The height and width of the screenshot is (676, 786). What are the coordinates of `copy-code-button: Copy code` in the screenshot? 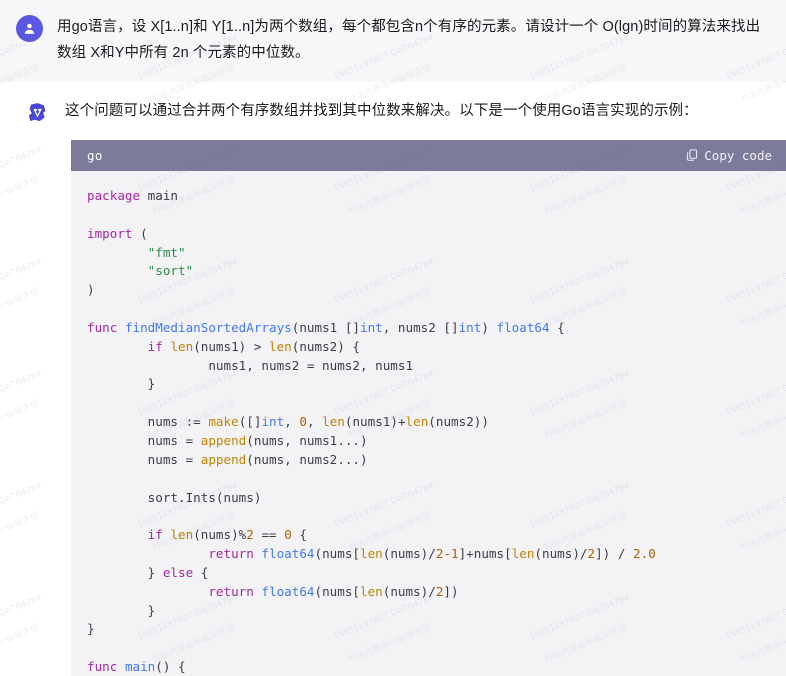 It's located at (729, 155).